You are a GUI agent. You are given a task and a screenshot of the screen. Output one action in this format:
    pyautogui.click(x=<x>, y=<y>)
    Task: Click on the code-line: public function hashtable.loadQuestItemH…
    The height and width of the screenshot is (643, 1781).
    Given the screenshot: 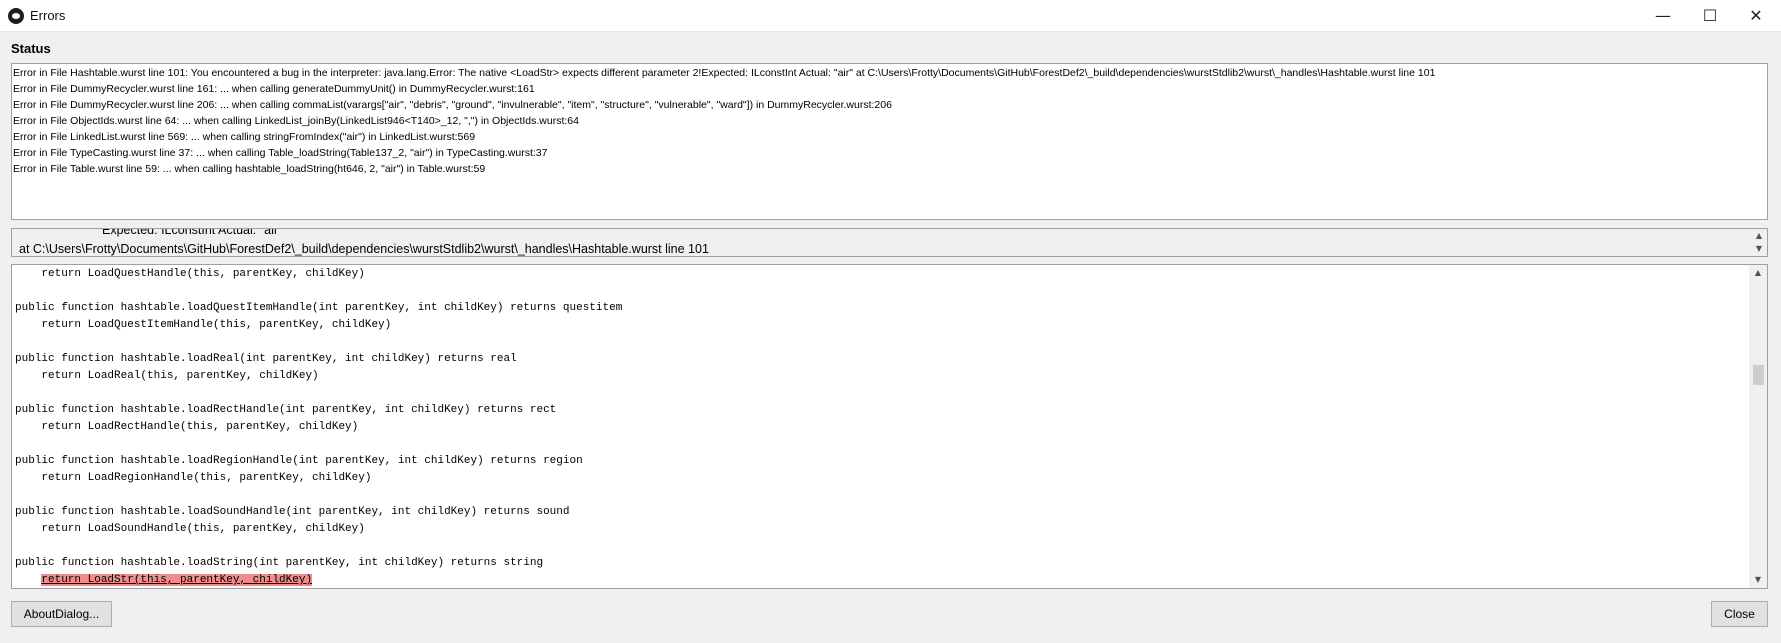 What is the action you would take?
    pyautogui.click(x=319, y=308)
    